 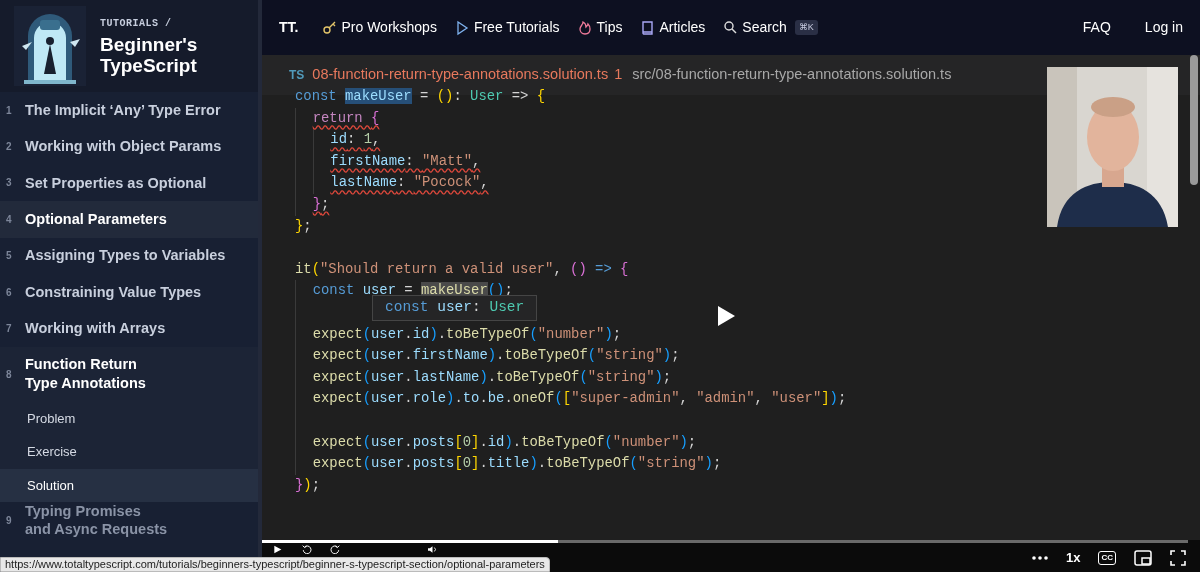 What do you see at coordinates (460, 75) in the screenshot?
I see `file-name: 08-function-return-type-annotations.solution.ts` at bounding box center [460, 75].